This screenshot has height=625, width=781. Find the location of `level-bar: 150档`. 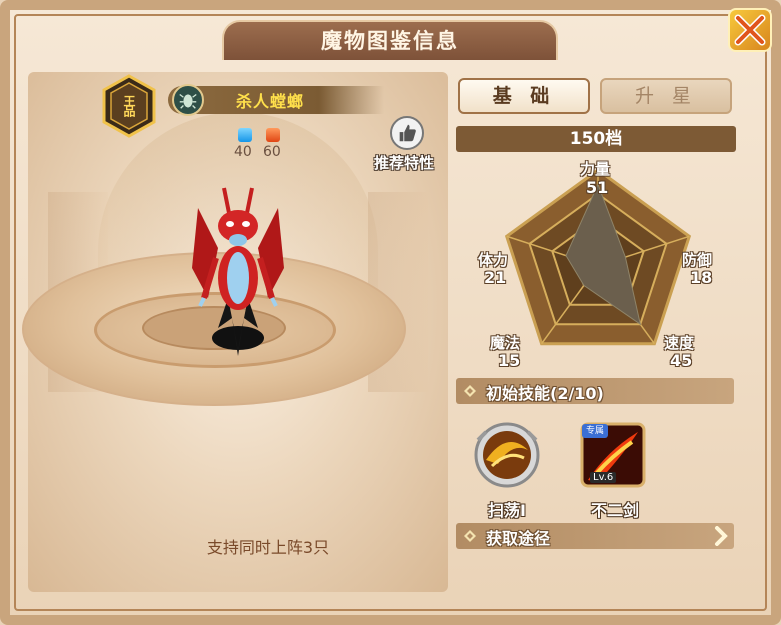

level-bar: 150档 is located at coordinates (596, 139).